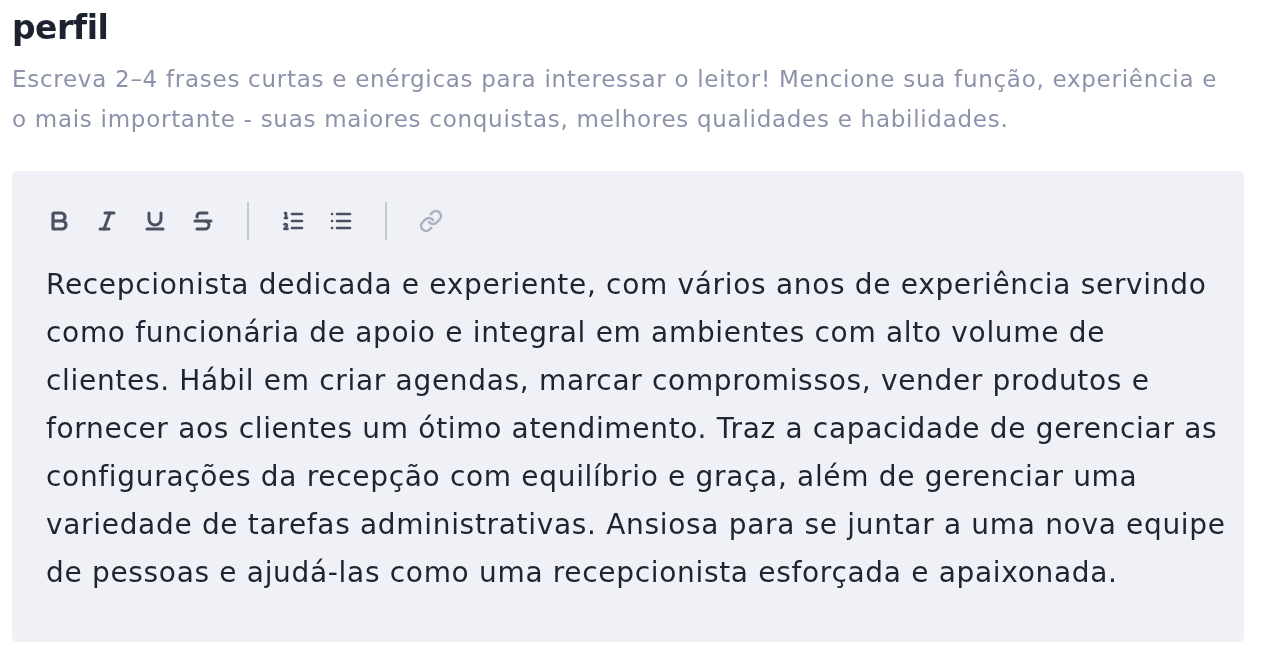 The image size is (1266, 660). Describe the element at coordinates (293, 221) in the screenshot. I see `numbered-list-icon` at that location.